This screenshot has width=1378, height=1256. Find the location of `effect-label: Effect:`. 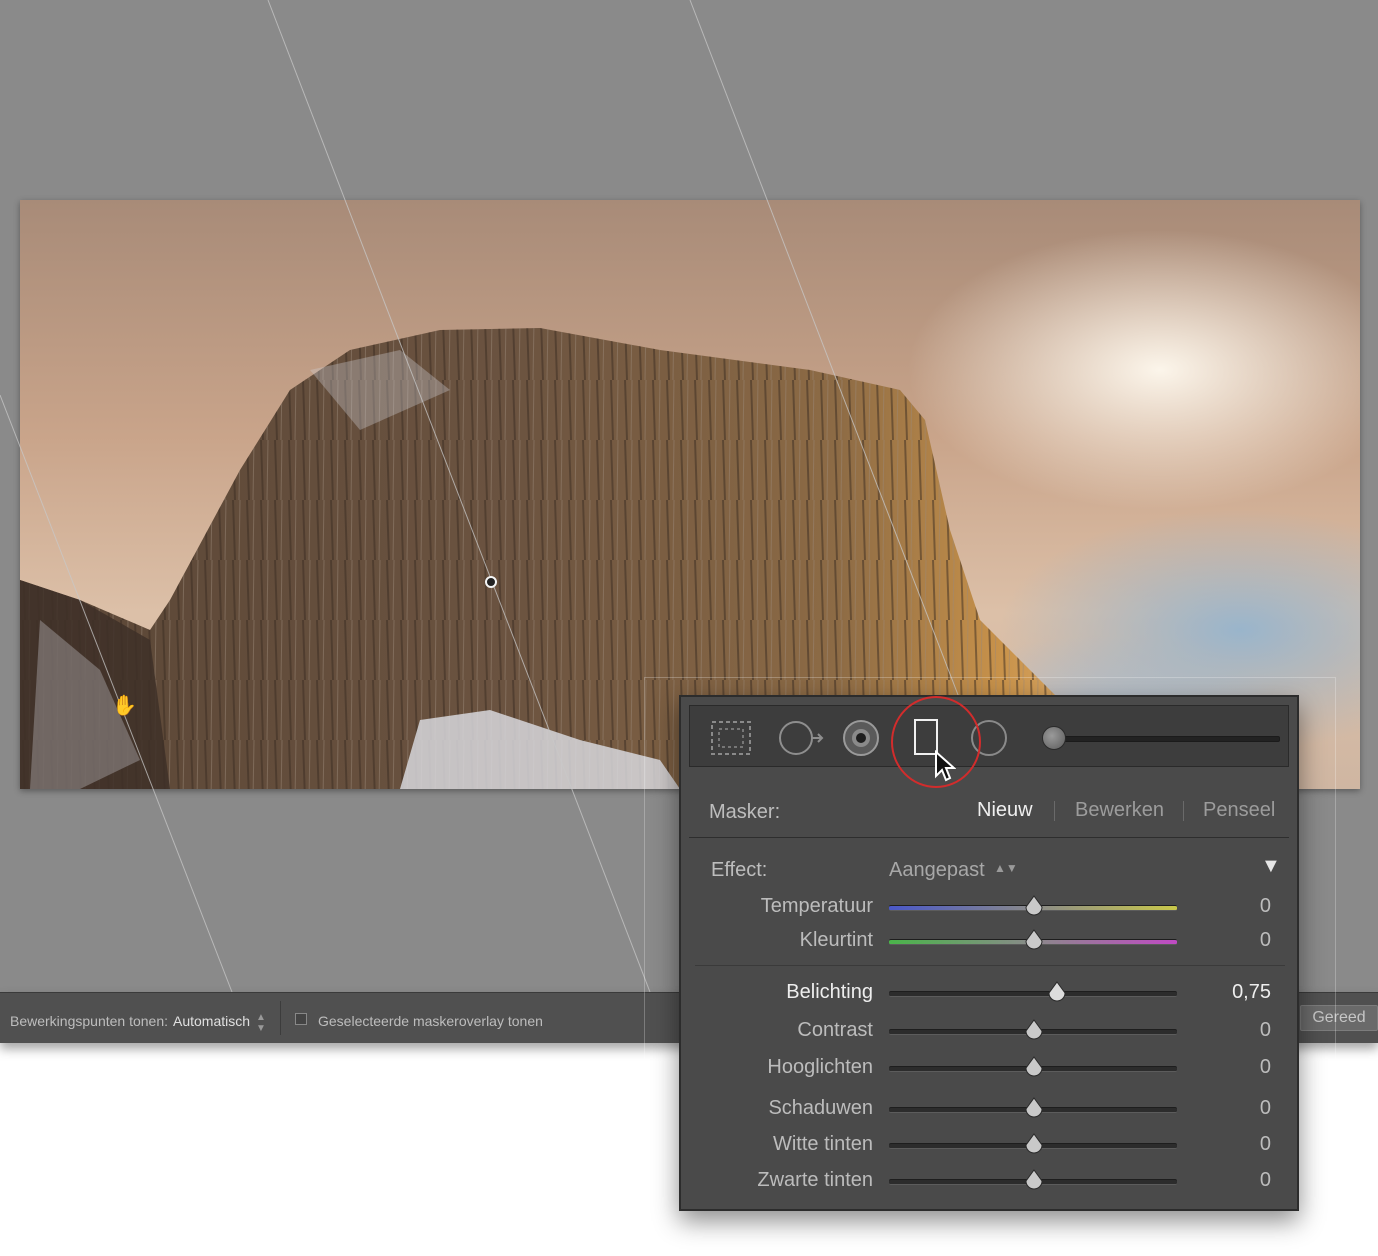

effect-label: Effect: is located at coordinates (739, 870).